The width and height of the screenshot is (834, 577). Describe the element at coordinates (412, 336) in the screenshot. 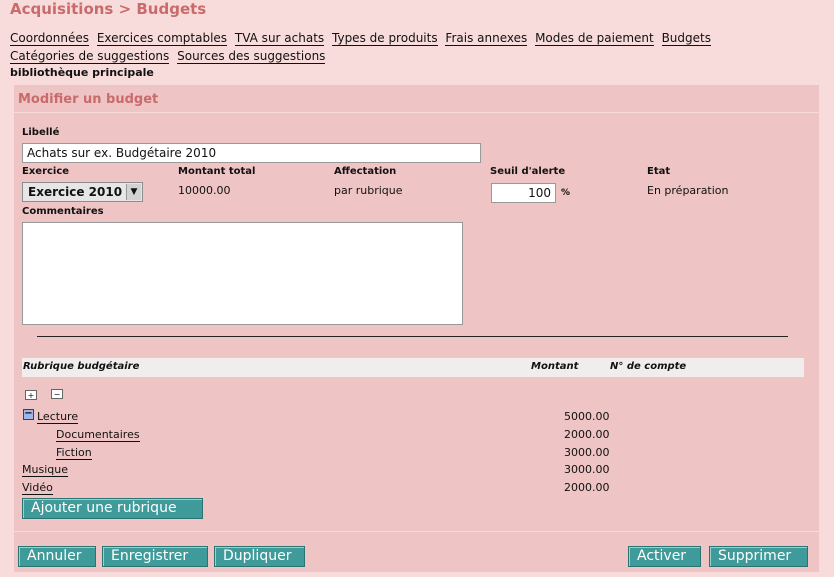

I see `section-divider` at that location.